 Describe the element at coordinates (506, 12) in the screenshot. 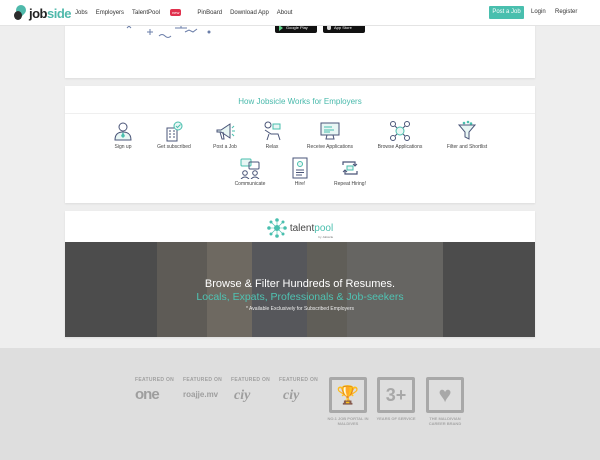

I see `post-a-job-button: Post a Job` at that location.